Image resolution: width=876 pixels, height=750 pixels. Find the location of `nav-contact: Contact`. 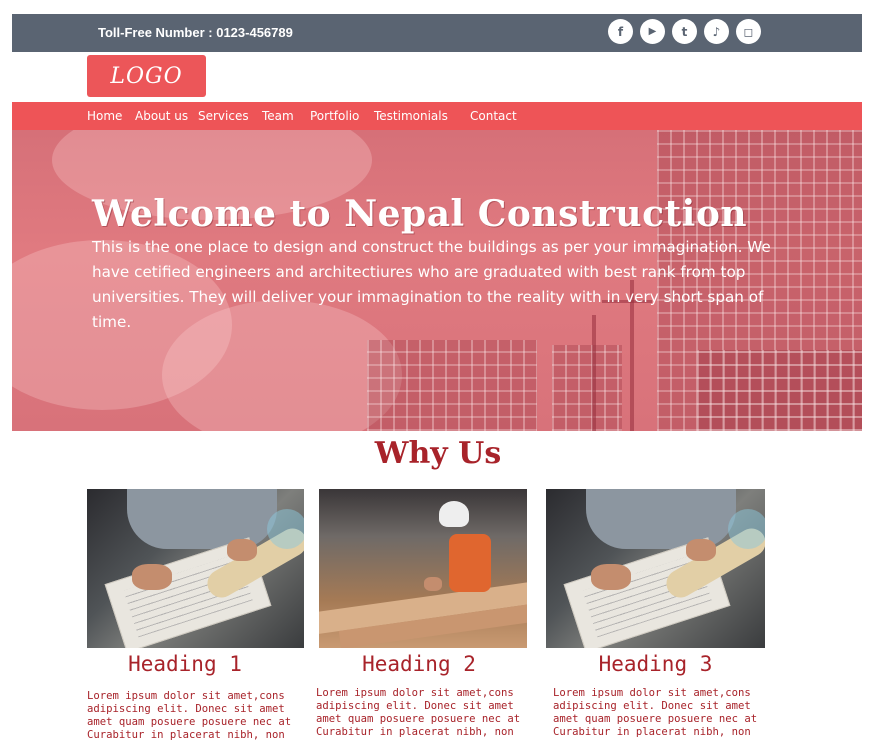

nav-contact: Contact is located at coordinates (493, 116).